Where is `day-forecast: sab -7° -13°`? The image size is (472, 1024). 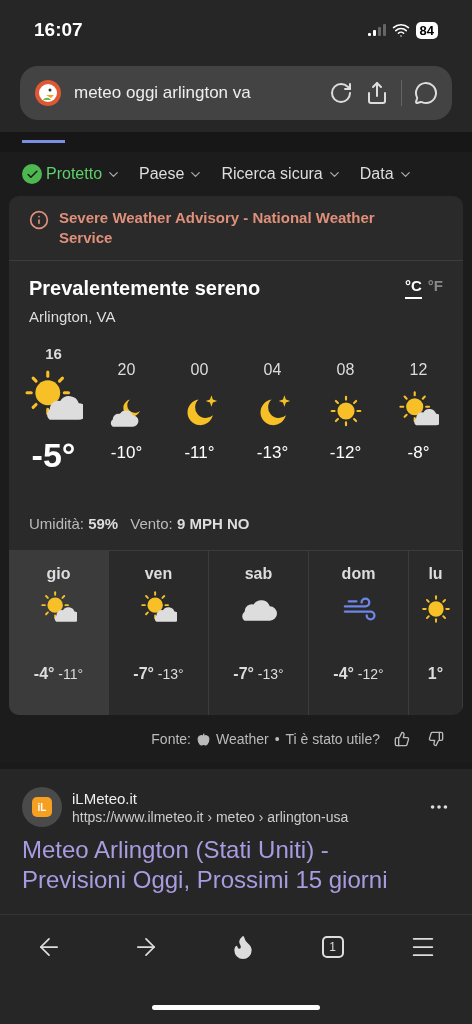 day-forecast: sab -7° -13° is located at coordinates (259, 633).